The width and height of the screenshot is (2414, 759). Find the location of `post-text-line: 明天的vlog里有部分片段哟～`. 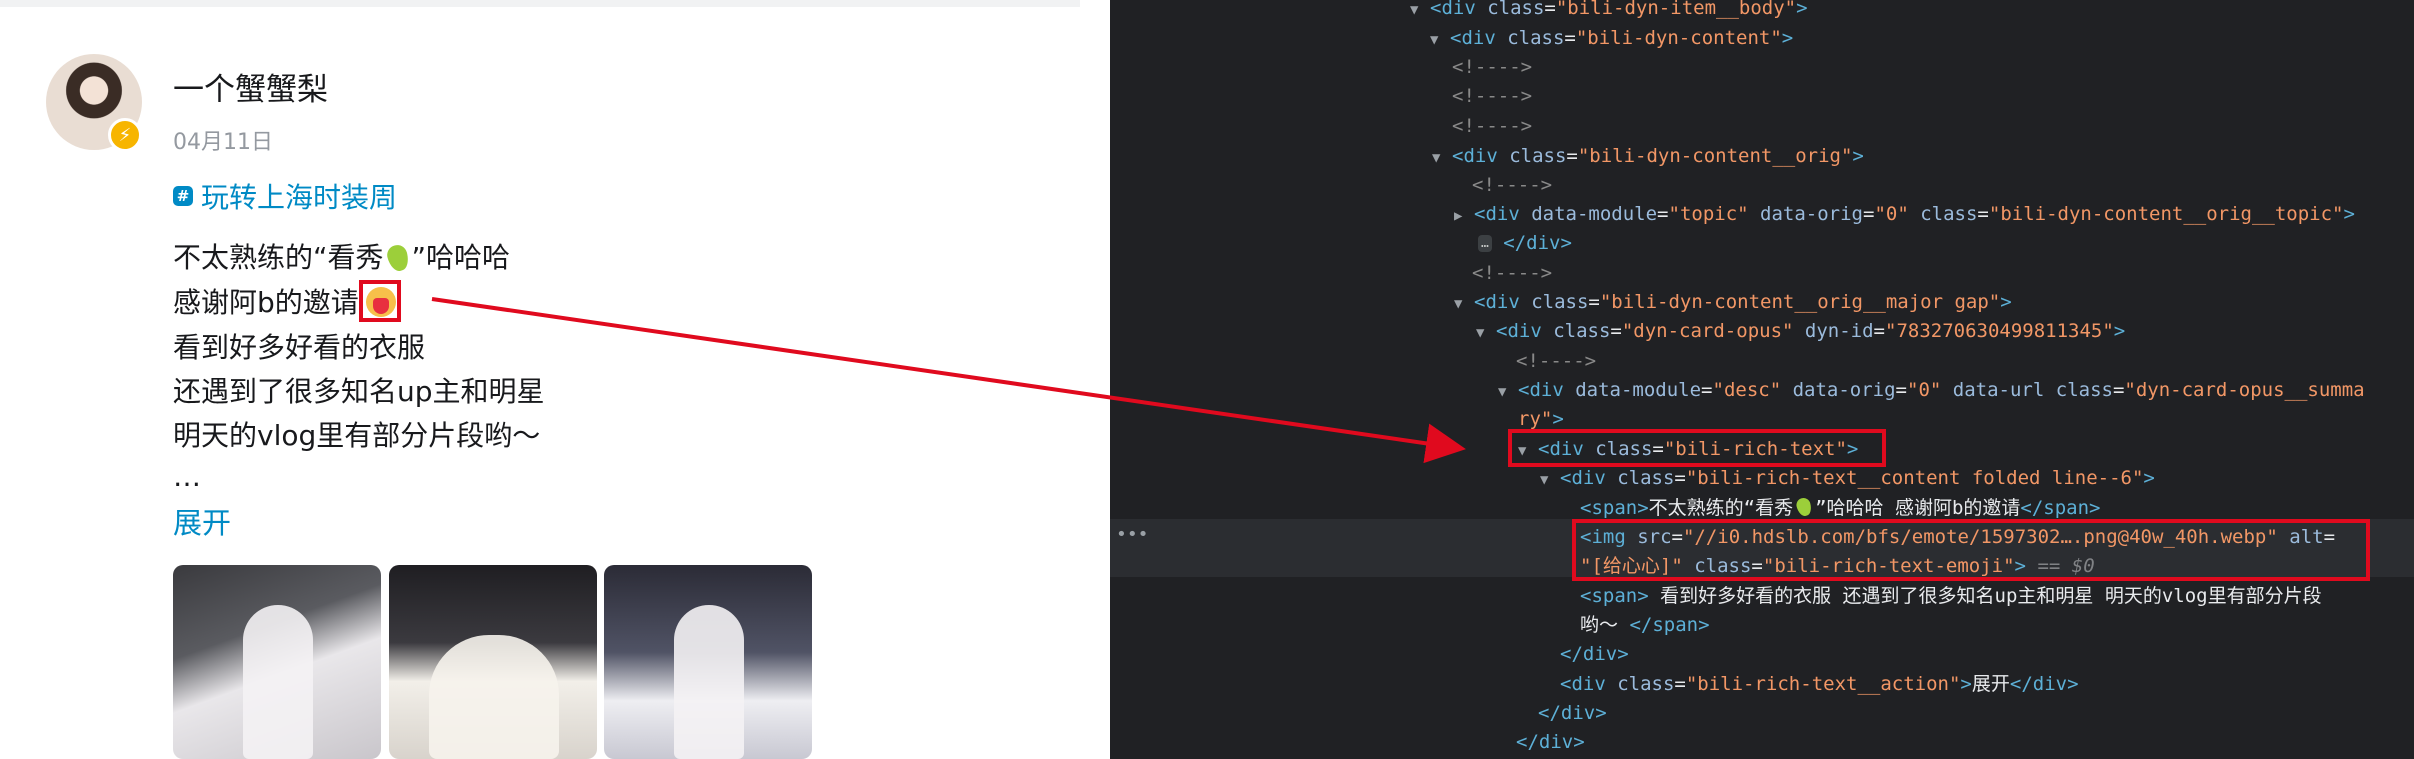

post-text-line: 明天的vlog里有部分片段哟～ is located at coordinates (357, 435).